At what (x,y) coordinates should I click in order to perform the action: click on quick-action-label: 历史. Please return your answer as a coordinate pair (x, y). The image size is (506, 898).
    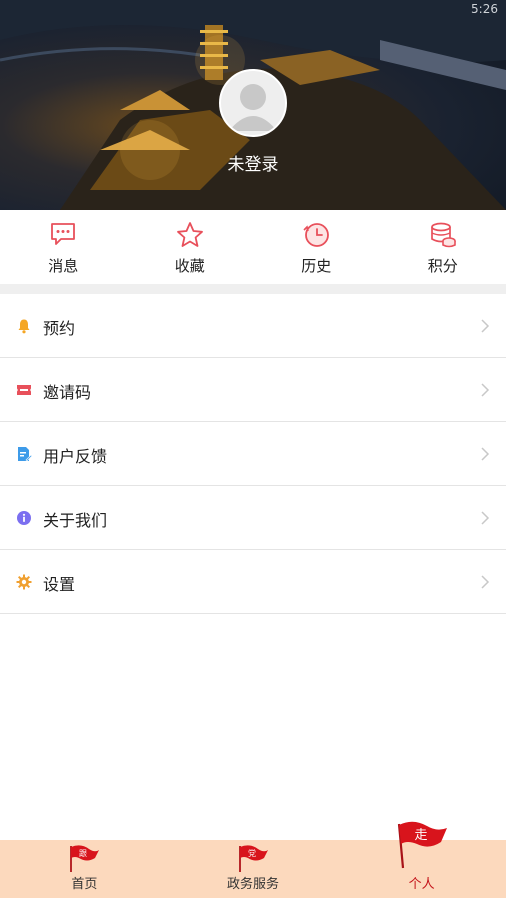
    Looking at the image, I should click on (316, 266).